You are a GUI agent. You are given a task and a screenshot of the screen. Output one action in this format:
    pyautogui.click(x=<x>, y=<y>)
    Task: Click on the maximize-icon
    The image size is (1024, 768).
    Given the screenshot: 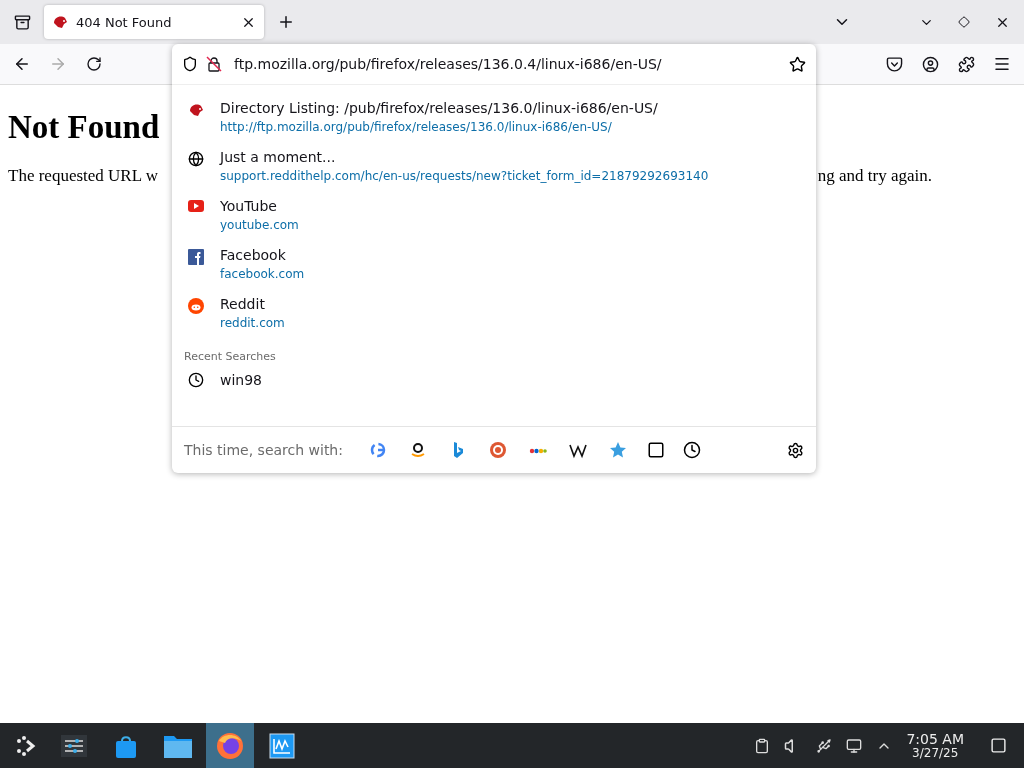 What is the action you would take?
    pyautogui.click(x=964, y=22)
    